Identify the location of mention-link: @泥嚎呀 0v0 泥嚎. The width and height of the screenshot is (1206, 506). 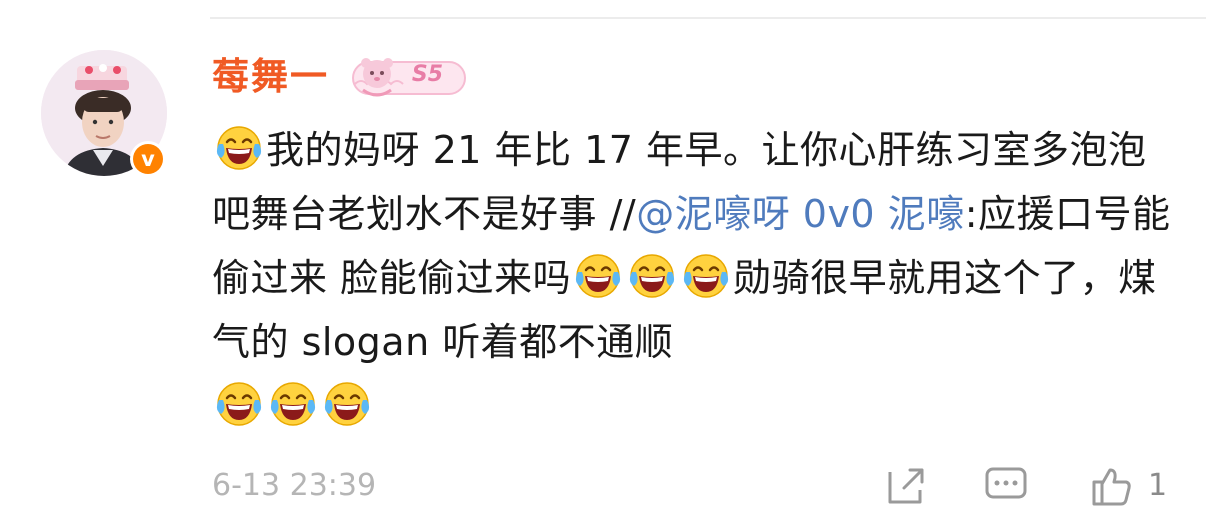
(800, 214).